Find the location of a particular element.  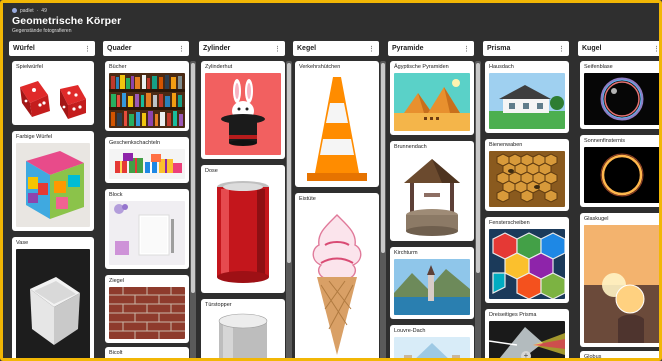

egyptian-pyramids-illustration is located at coordinates (432, 105).